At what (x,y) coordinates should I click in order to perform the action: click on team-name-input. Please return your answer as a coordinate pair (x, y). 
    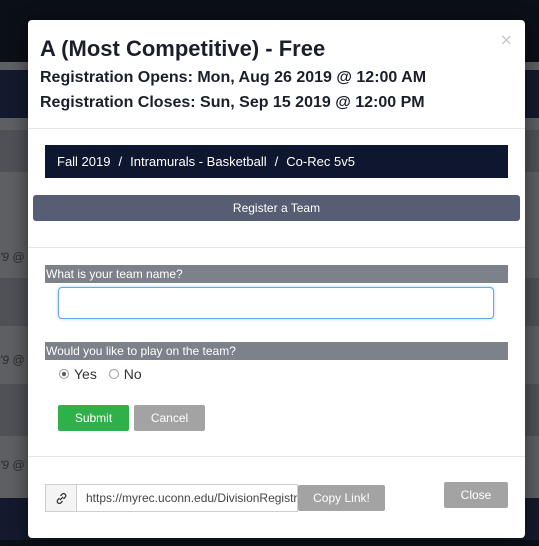
    Looking at the image, I should click on (276, 303).